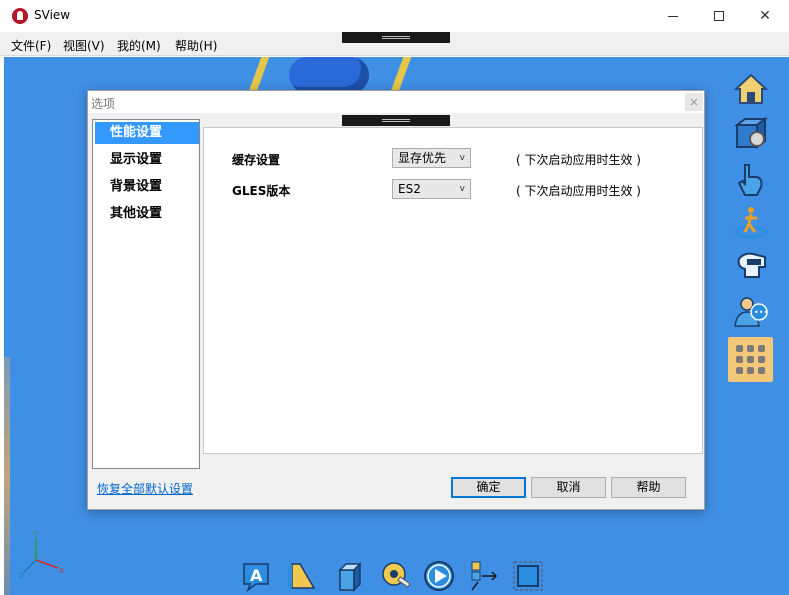  Describe the element at coordinates (7, 476) in the screenshot. I see `background-strip` at that location.